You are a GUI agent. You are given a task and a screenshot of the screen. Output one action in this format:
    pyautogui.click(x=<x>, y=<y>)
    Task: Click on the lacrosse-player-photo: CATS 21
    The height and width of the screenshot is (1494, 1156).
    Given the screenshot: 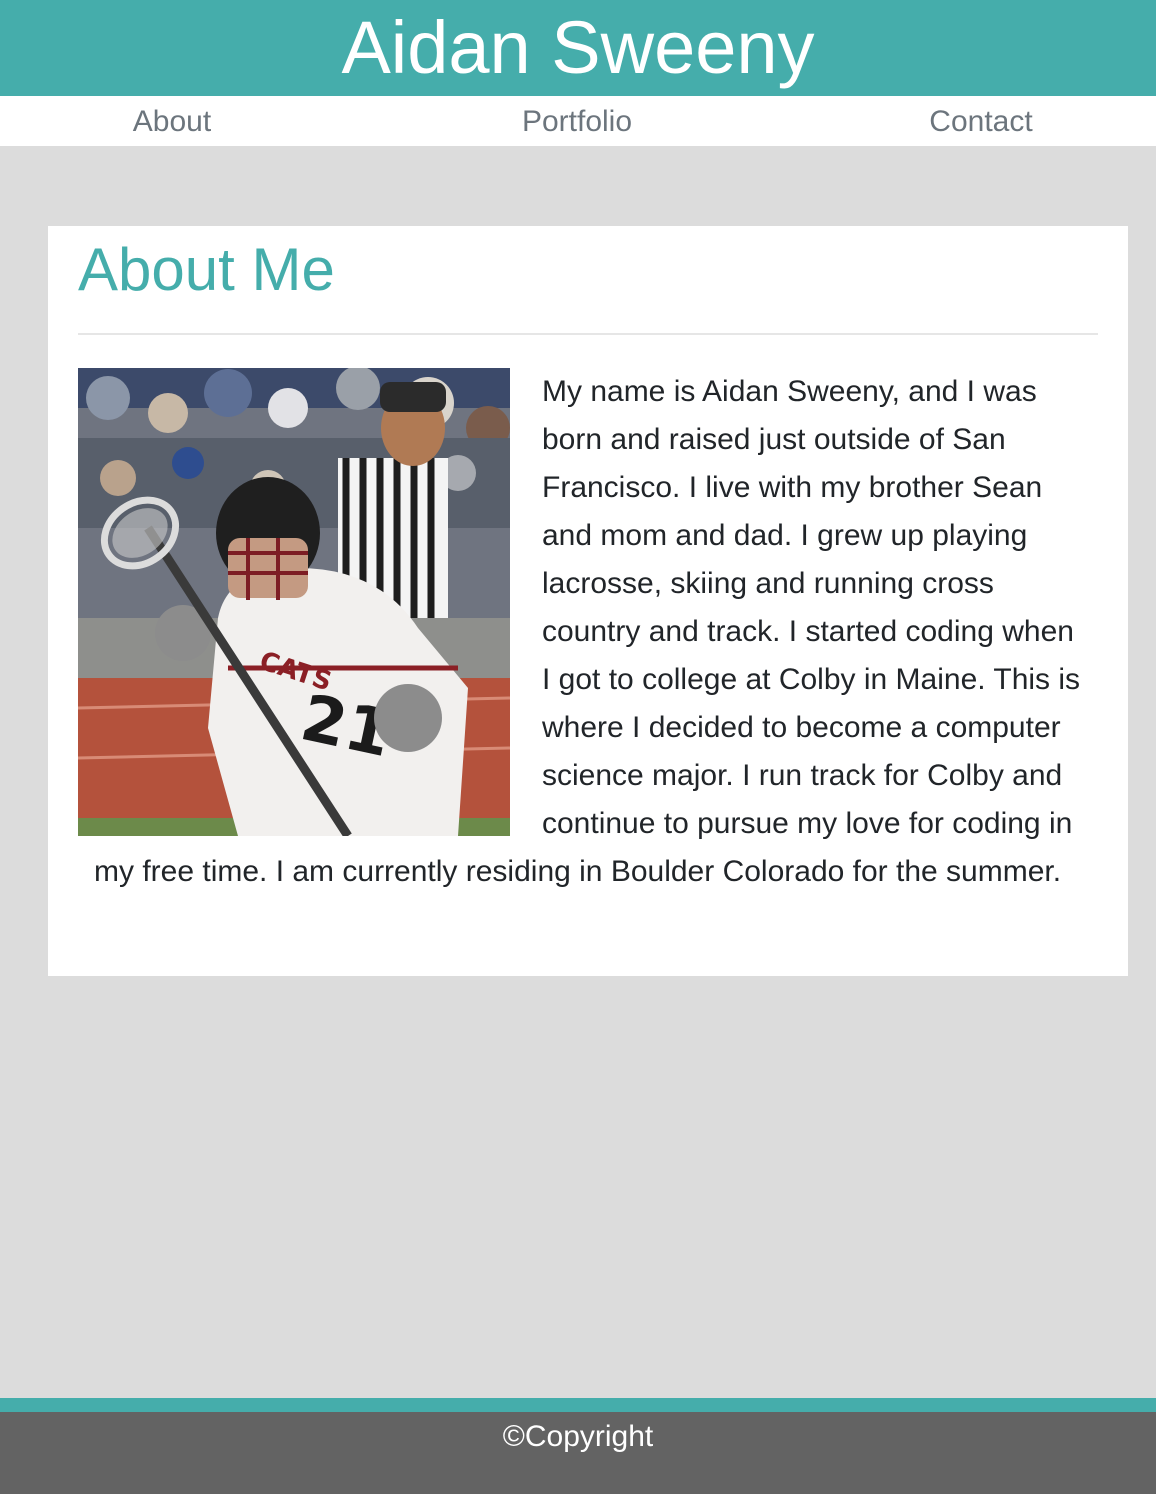 What is the action you would take?
    pyautogui.click(x=294, y=602)
    